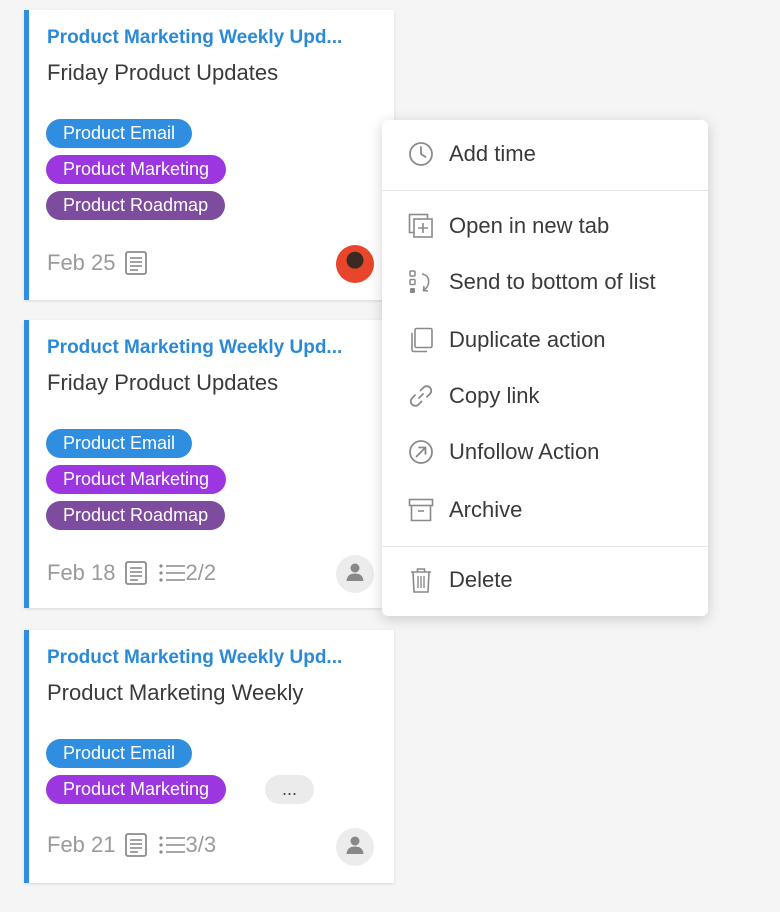  What do you see at coordinates (524, 451) in the screenshot?
I see `menu-item-label: Unfollow Action` at bounding box center [524, 451].